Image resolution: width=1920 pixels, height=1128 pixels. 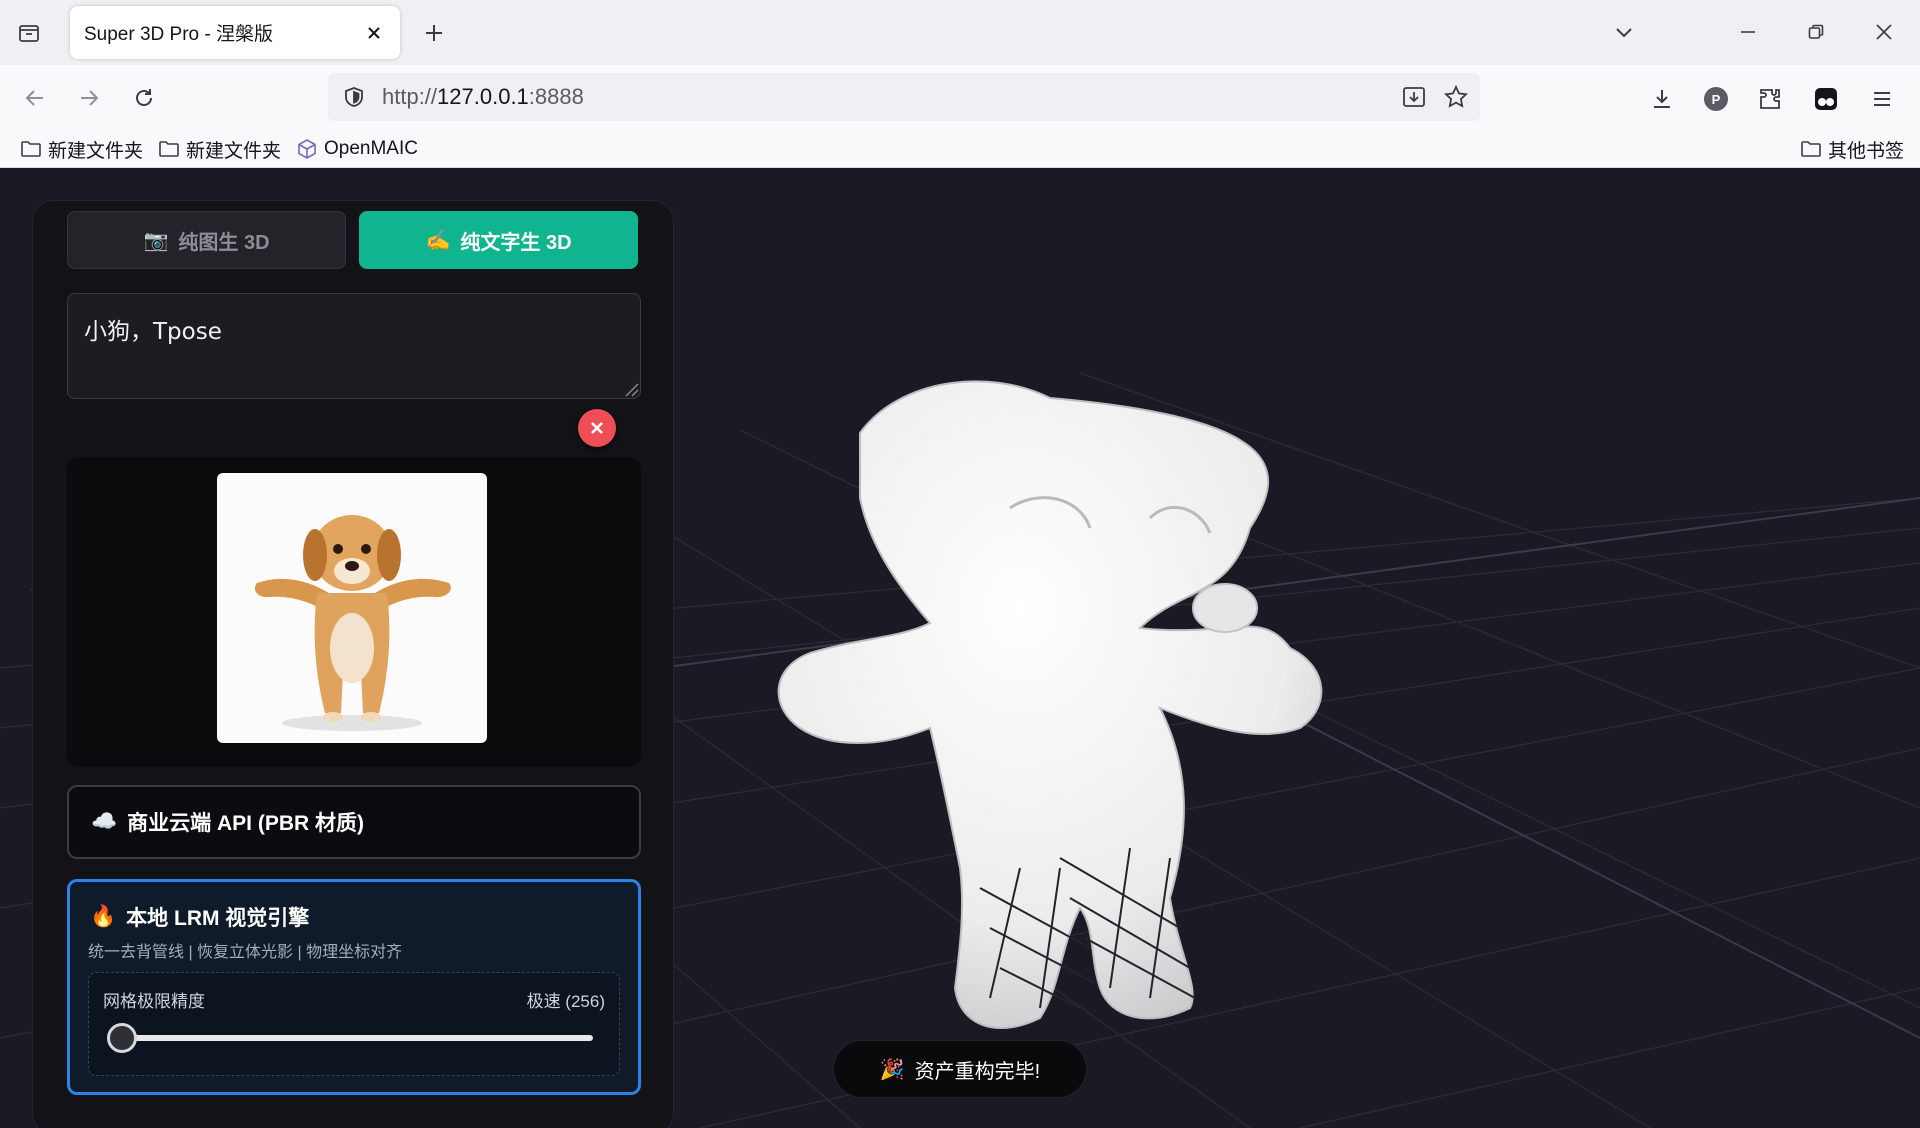 I want to click on tab-title: Super 3D Pro - 涅槃版, so click(x=178, y=34).